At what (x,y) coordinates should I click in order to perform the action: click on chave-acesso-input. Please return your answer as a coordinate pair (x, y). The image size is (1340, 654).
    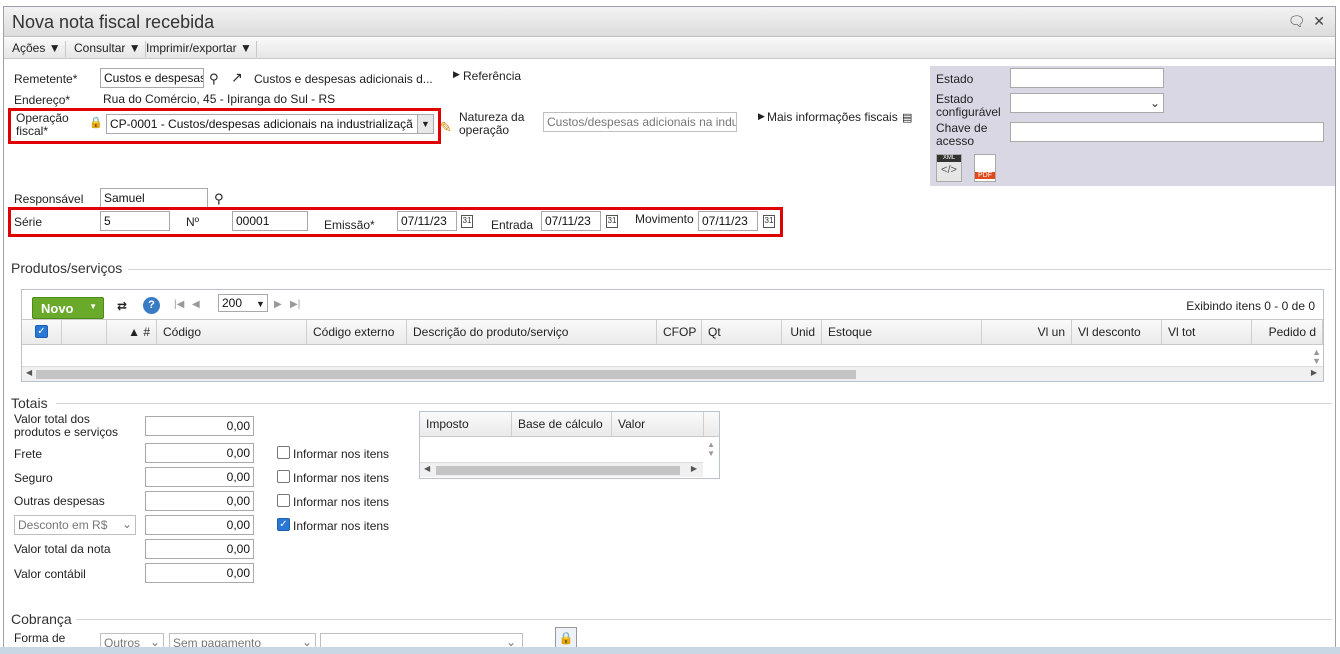
    Looking at the image, I should click on (1167, 132).